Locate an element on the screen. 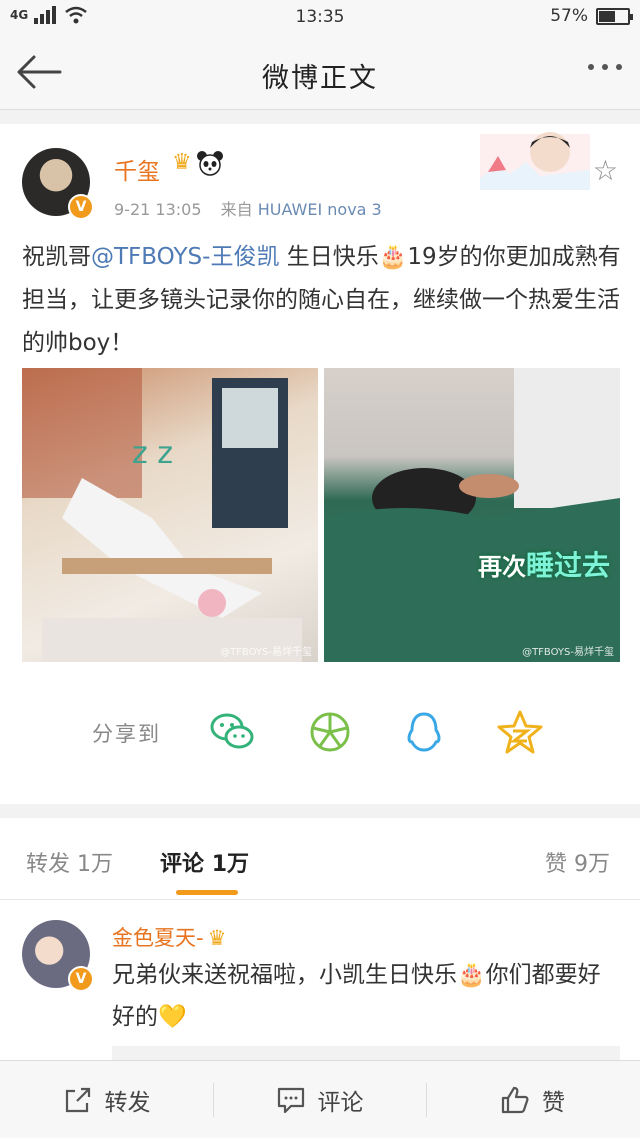  commenter-avatar: V is located at coordinates (58, 956).